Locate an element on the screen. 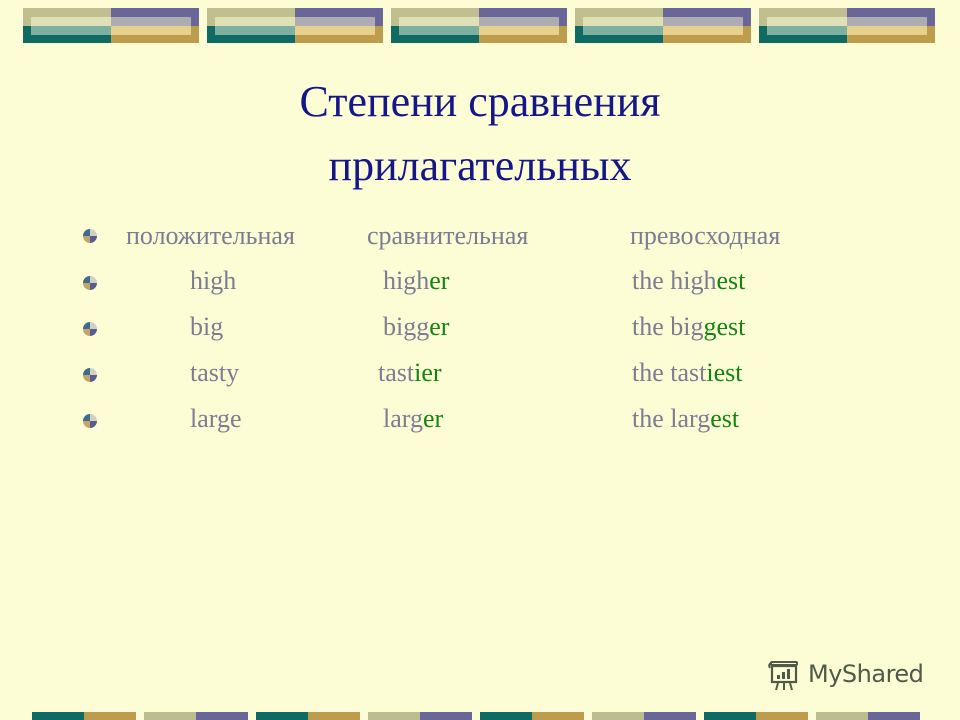  header-positive: положительная is located at coordinates (210, 235).